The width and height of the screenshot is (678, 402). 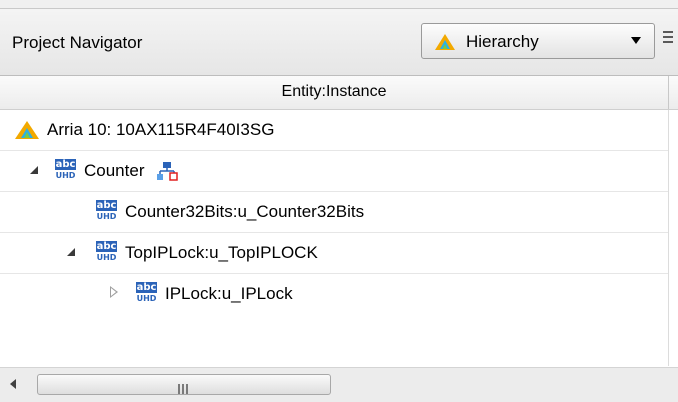 I want to click on tree-row-topiplock: abc UHD TopIPLock:u_TopIPLOCK, so click(x=334, y=253).